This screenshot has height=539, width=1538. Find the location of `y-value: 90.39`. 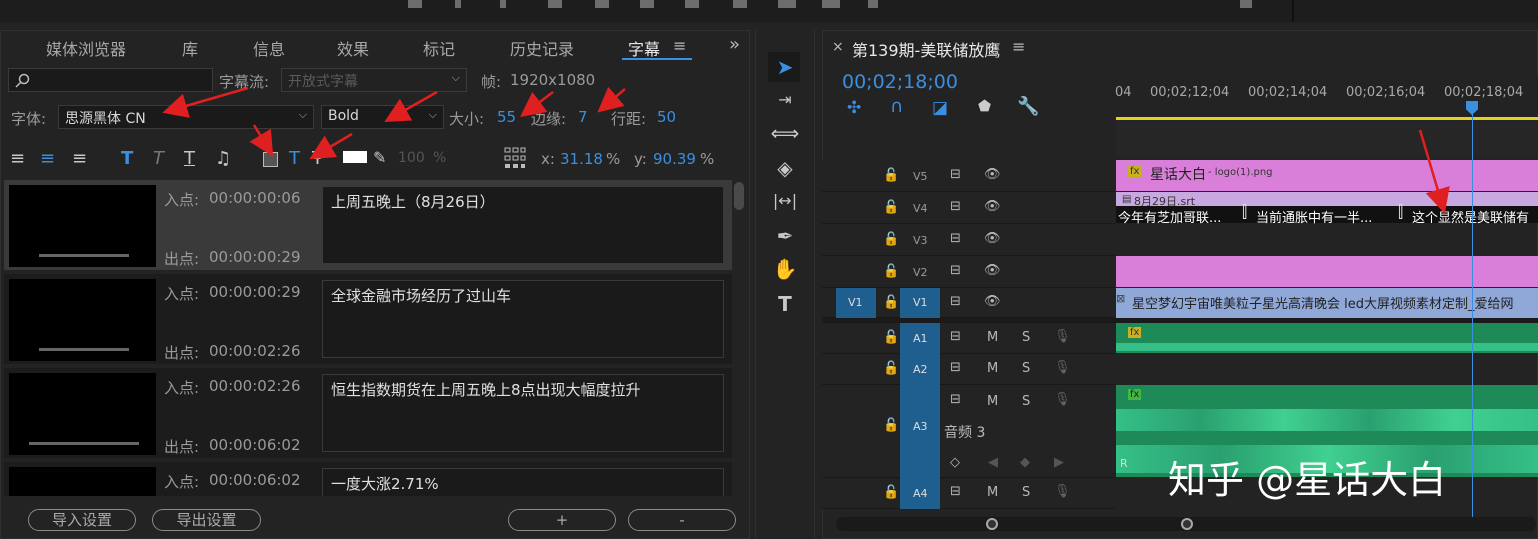

y-value: 90.39 is located at coordinates (674, 159).